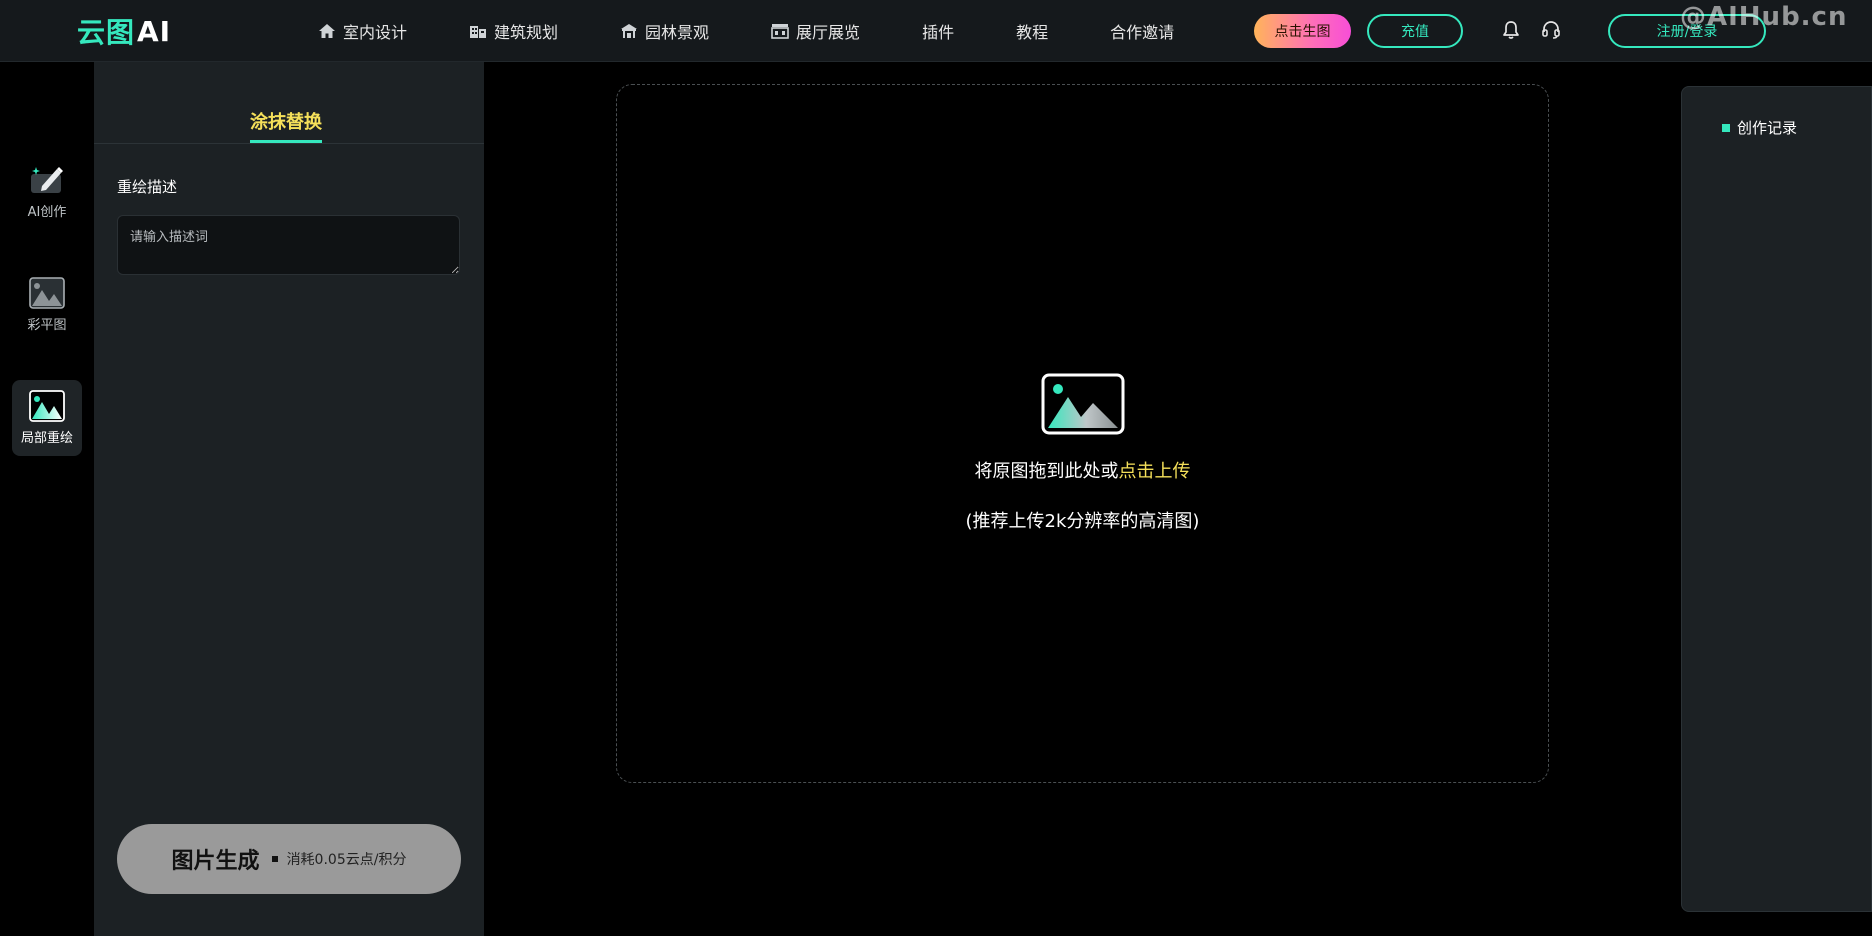 Image resolution: width=1872 pixels, height=936 pixels. What do you see at coordinates (478, 32) in the screenshot?
I see `building-icon` at bounding box center [478, 32].